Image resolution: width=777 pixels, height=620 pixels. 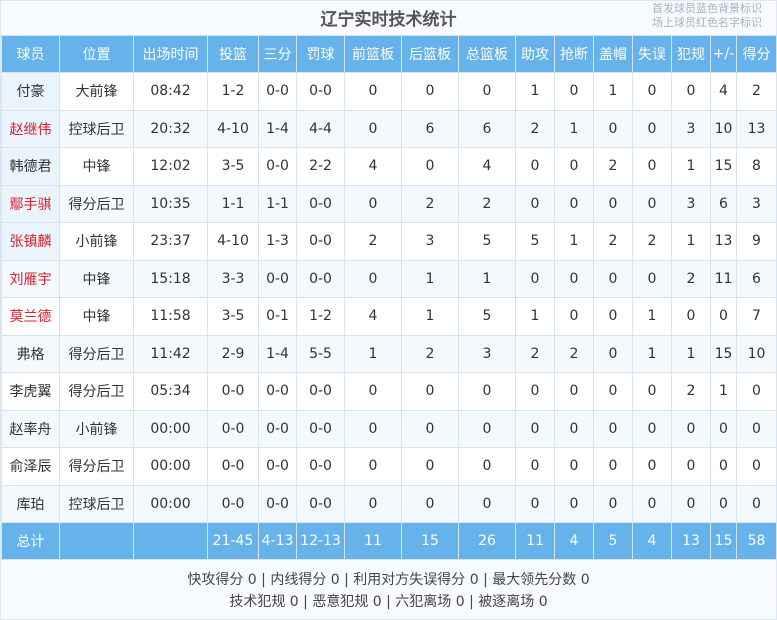 I want to click on totals-dreb: 15, so click(x=430, y=541).